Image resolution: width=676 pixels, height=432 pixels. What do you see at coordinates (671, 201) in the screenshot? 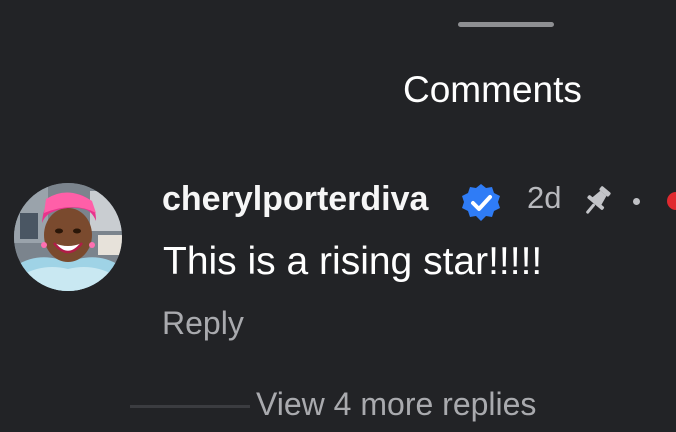
I see `notification-dot` at bounding box center [671, 201].